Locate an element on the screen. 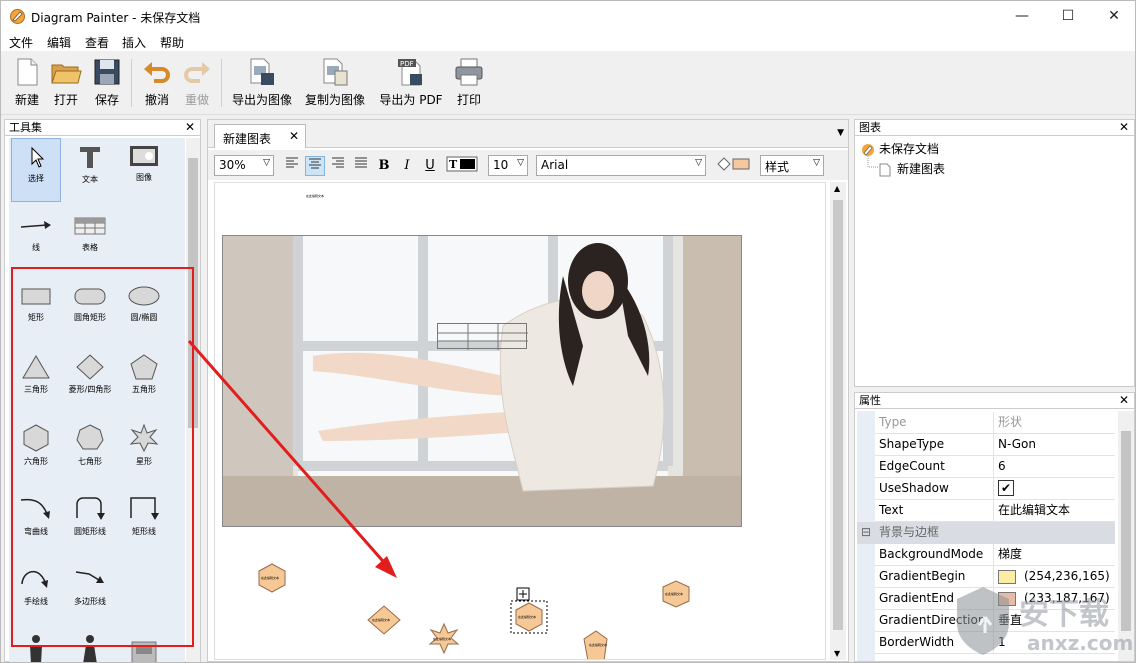  tree-child-chart: 新建图表 is located at coordinates (912, 168).